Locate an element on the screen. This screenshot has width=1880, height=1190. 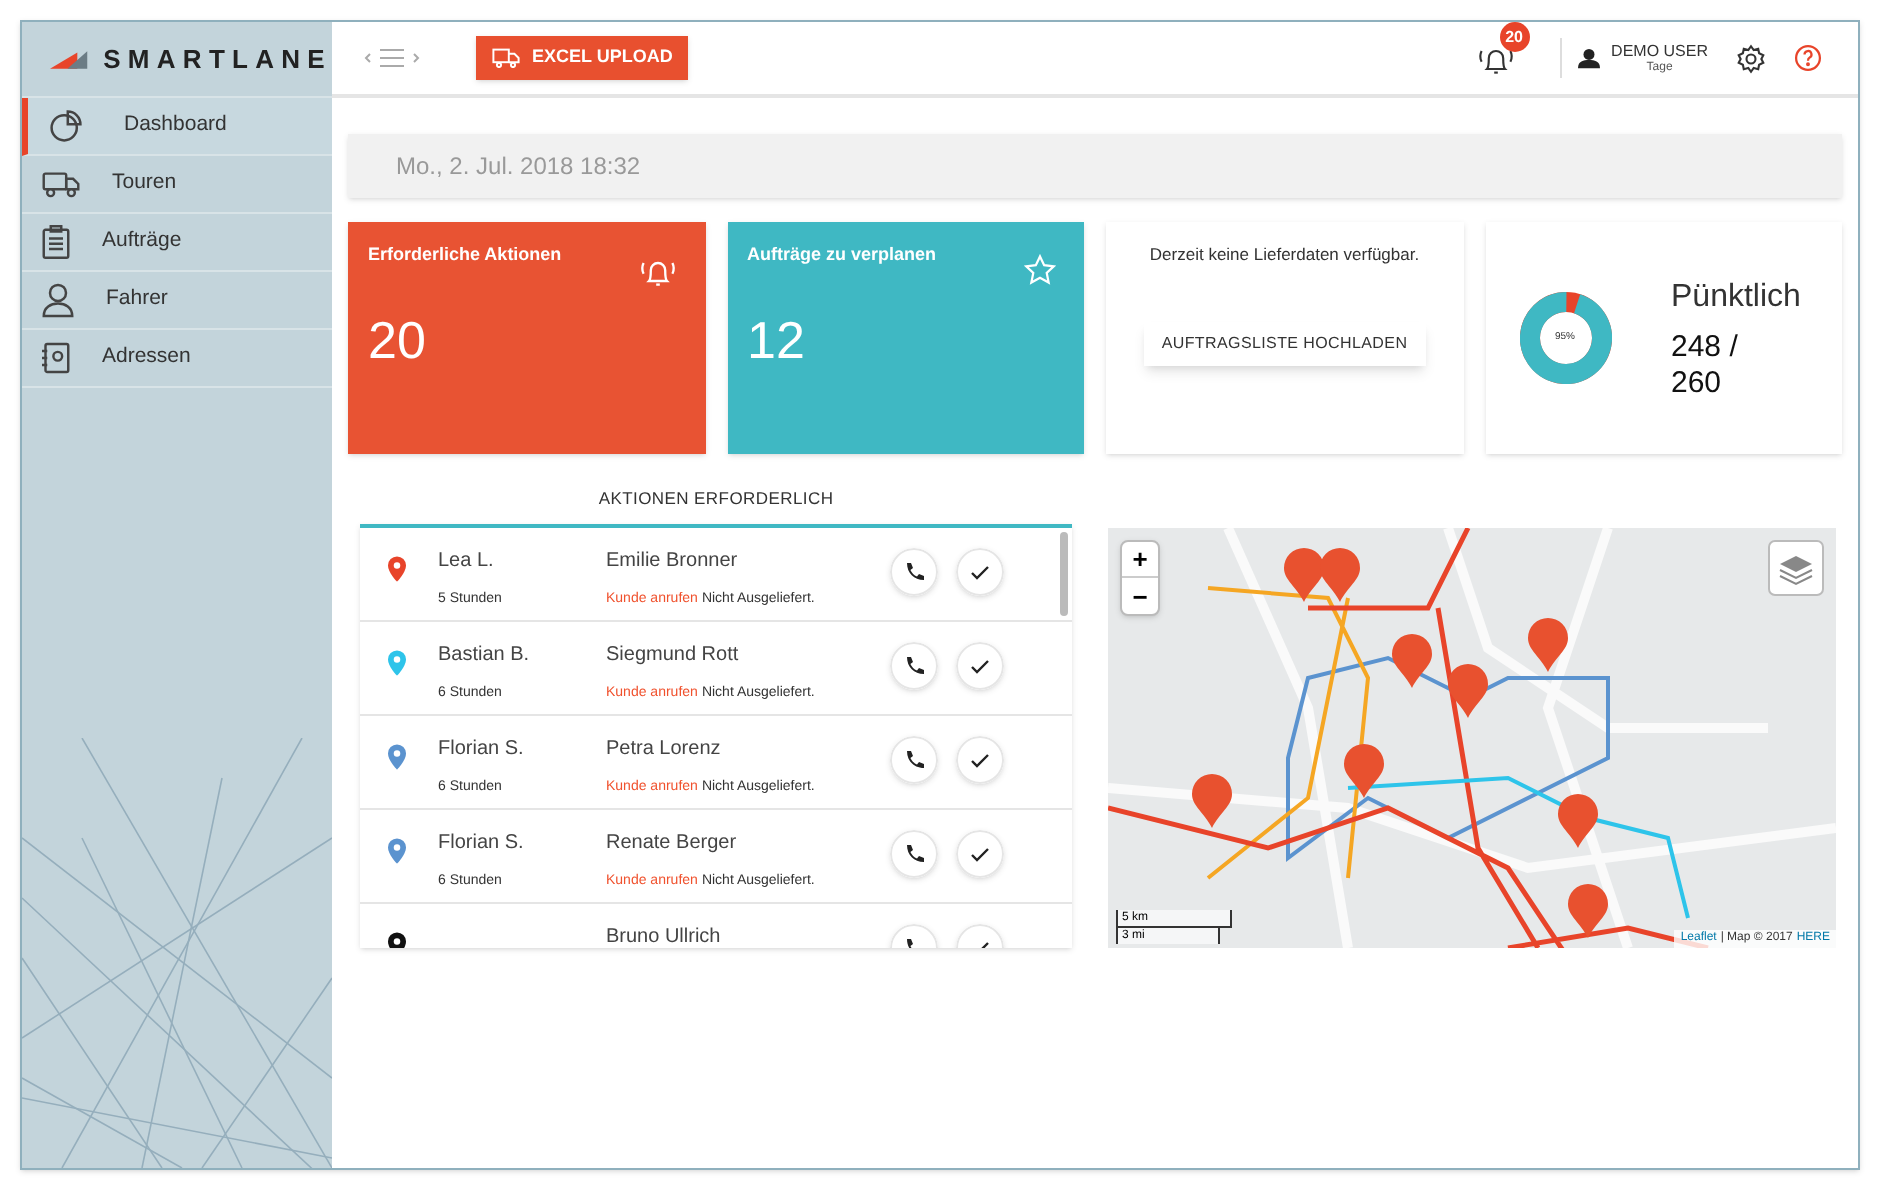
customer-name: Emilie Bronner is located at coordinates (673, 562).